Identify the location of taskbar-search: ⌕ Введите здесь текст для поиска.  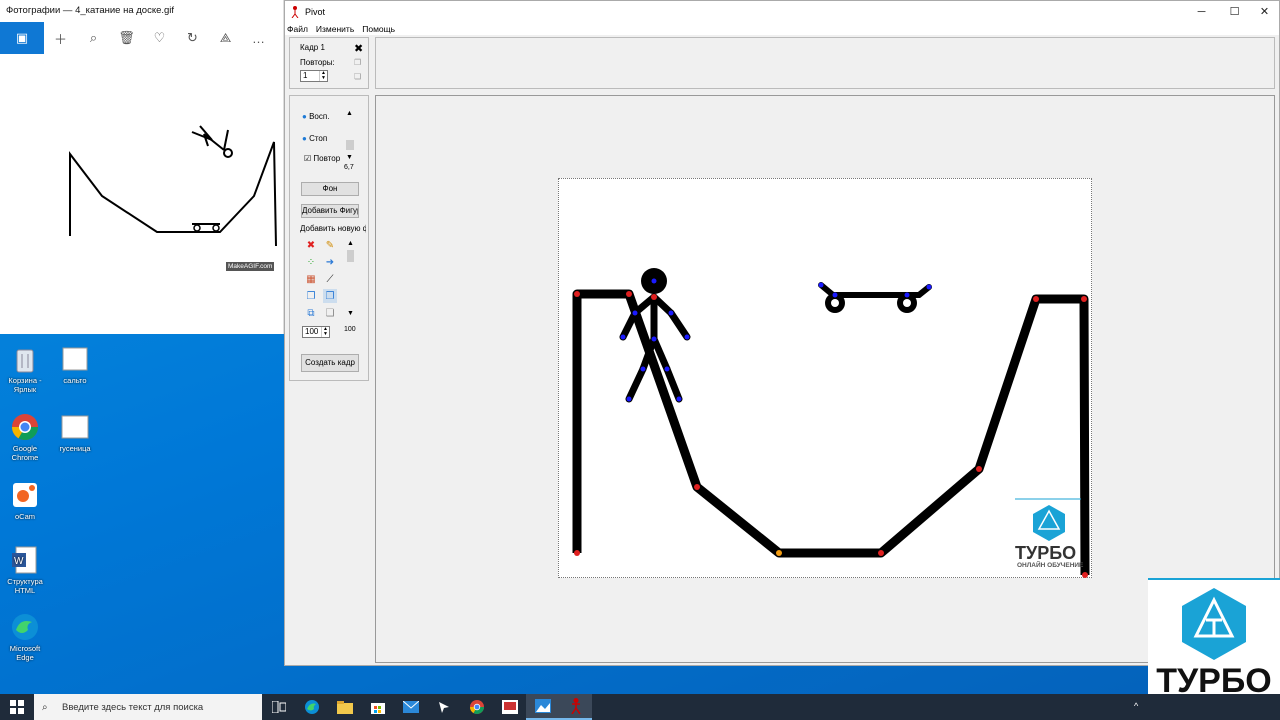
(148, 707).